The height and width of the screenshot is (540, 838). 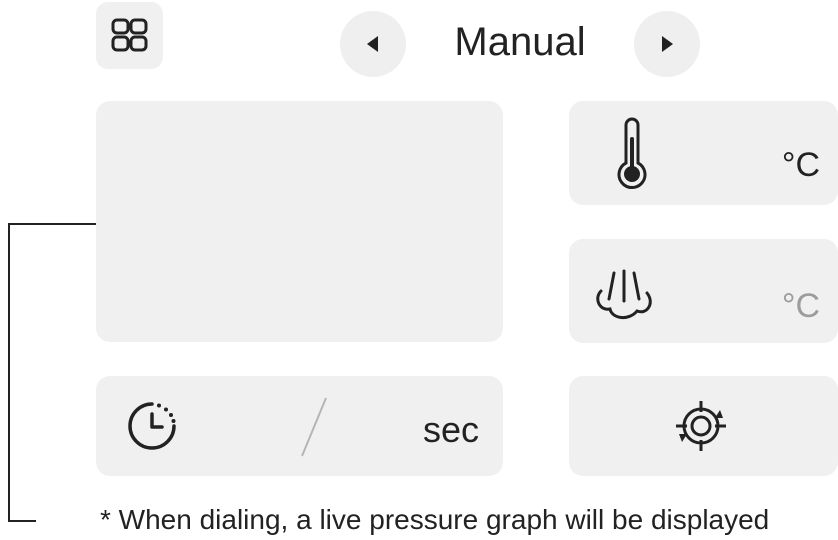 What do you see at coordinates (624, 294) in the screenshot?
I see `steam-icon` at bounding box center [624, 294].